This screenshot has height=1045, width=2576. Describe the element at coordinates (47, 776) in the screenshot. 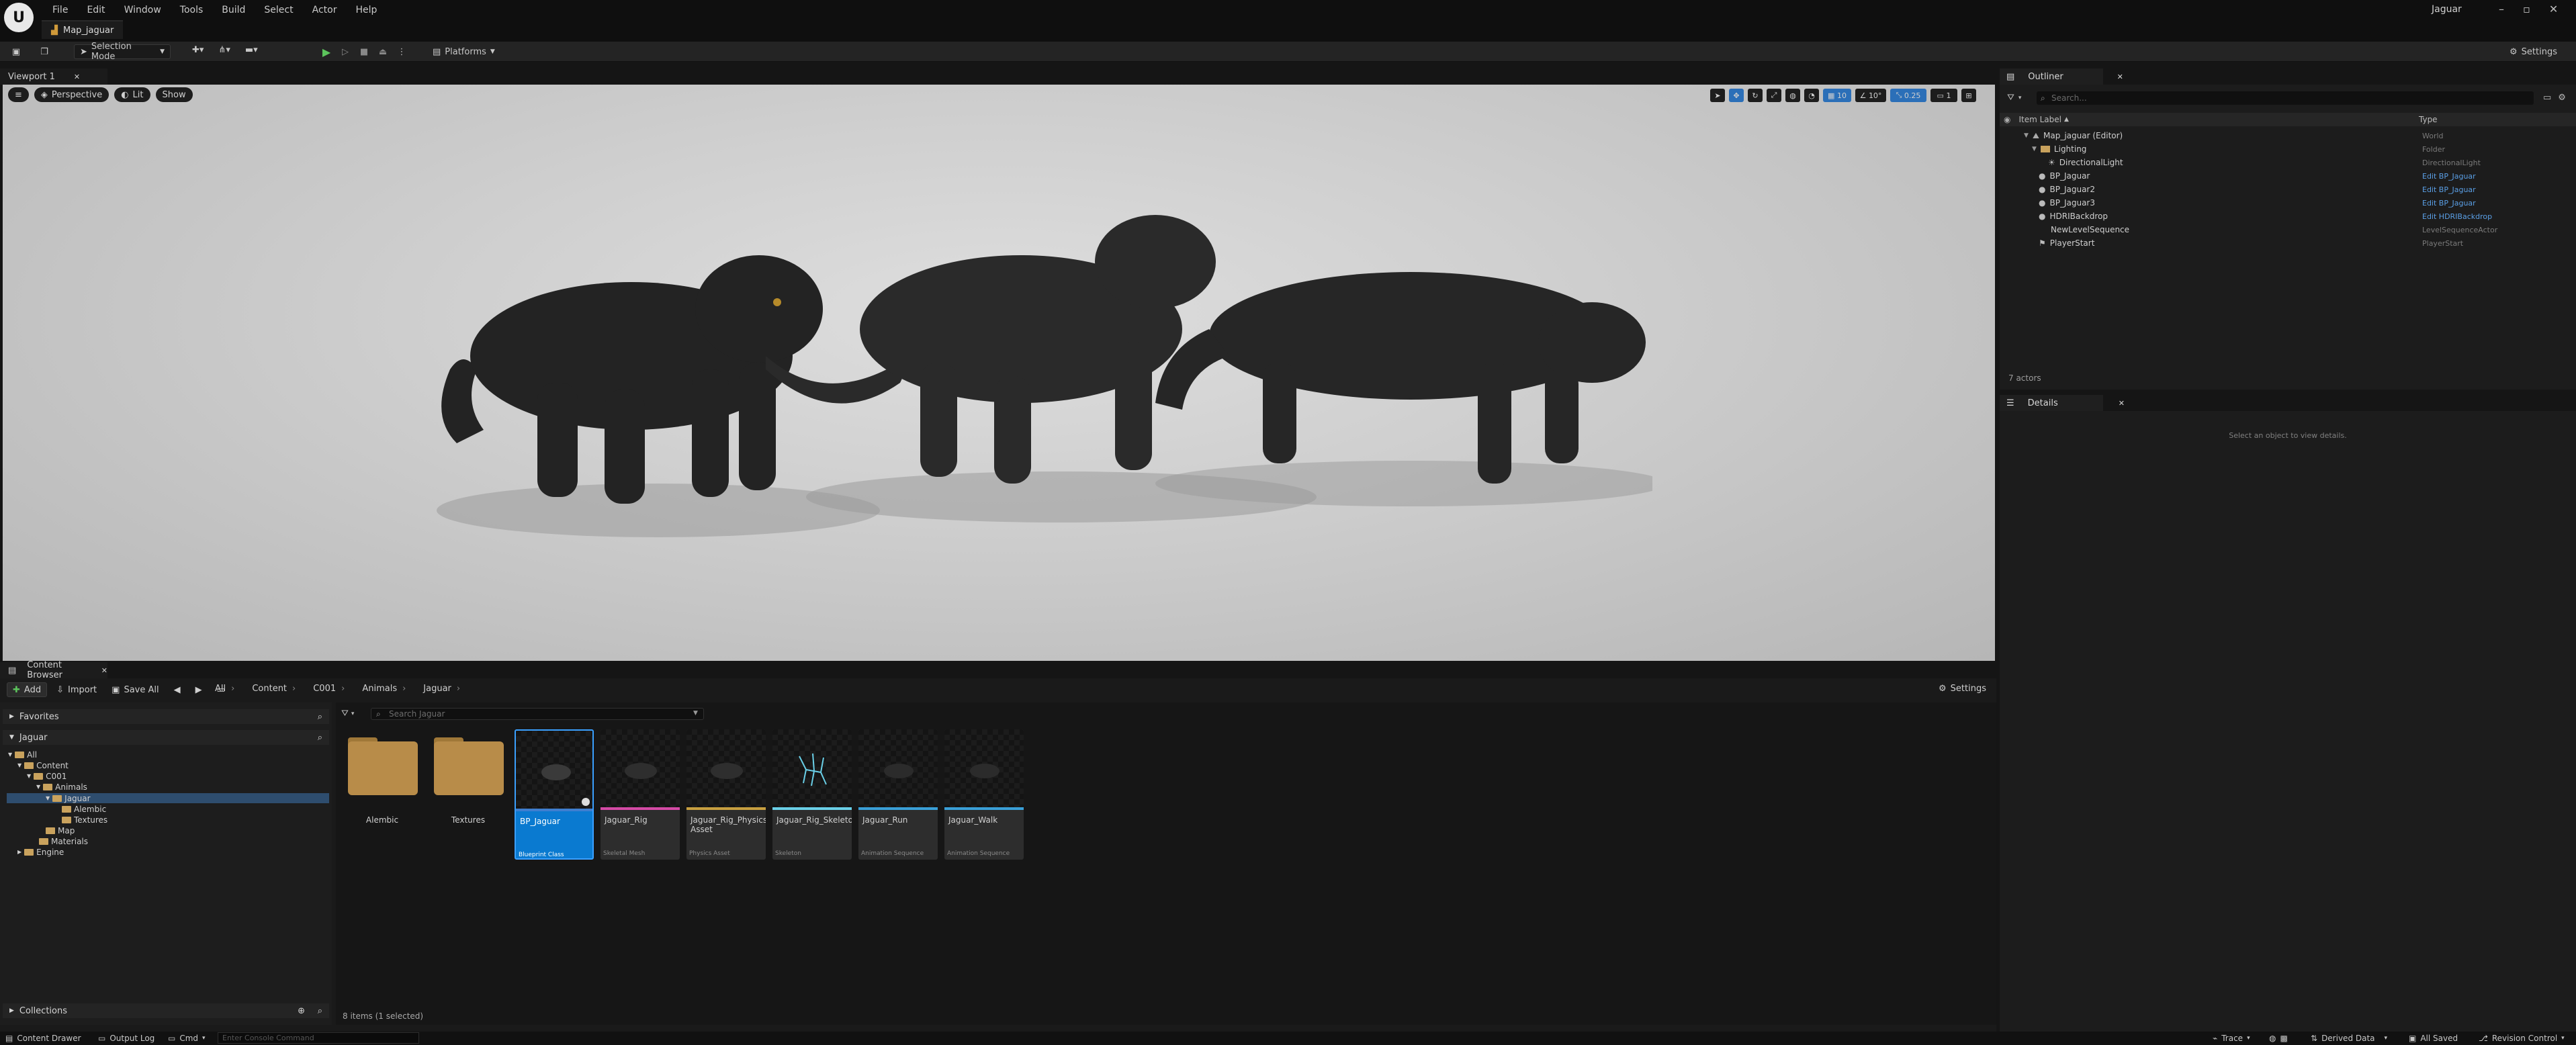

I see `tree-item-c001: ▼ C001` at that location.